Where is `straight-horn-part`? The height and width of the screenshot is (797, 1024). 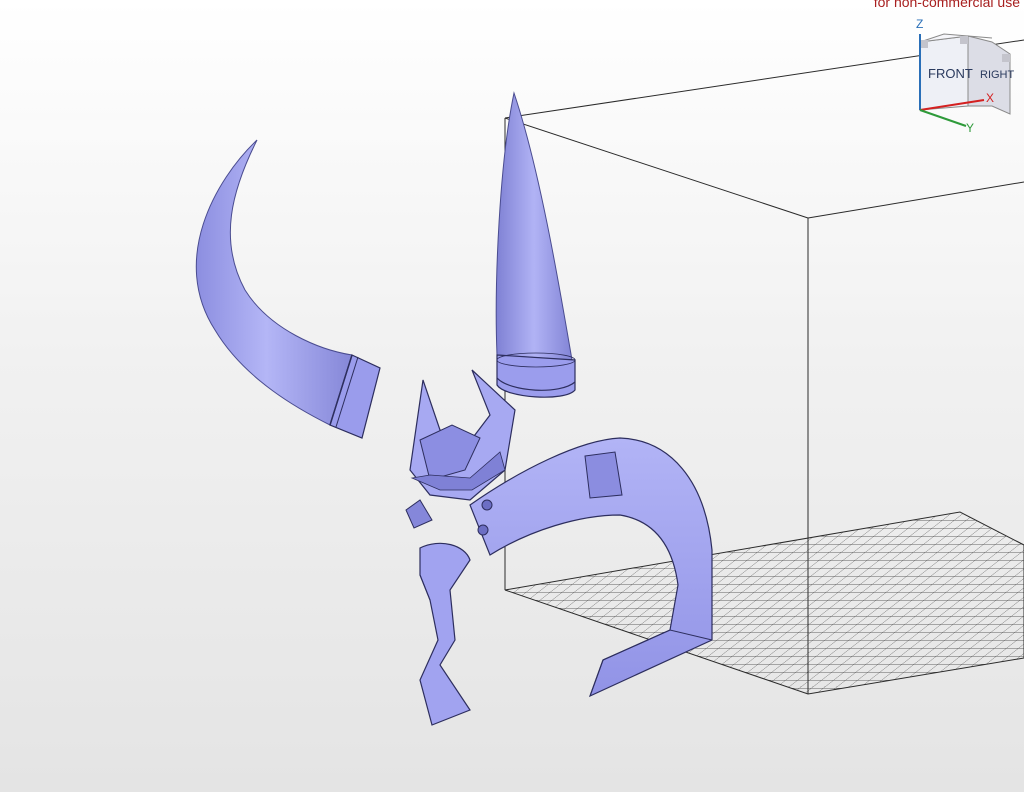 straight-horn-part is located at coordinates (535, 244).